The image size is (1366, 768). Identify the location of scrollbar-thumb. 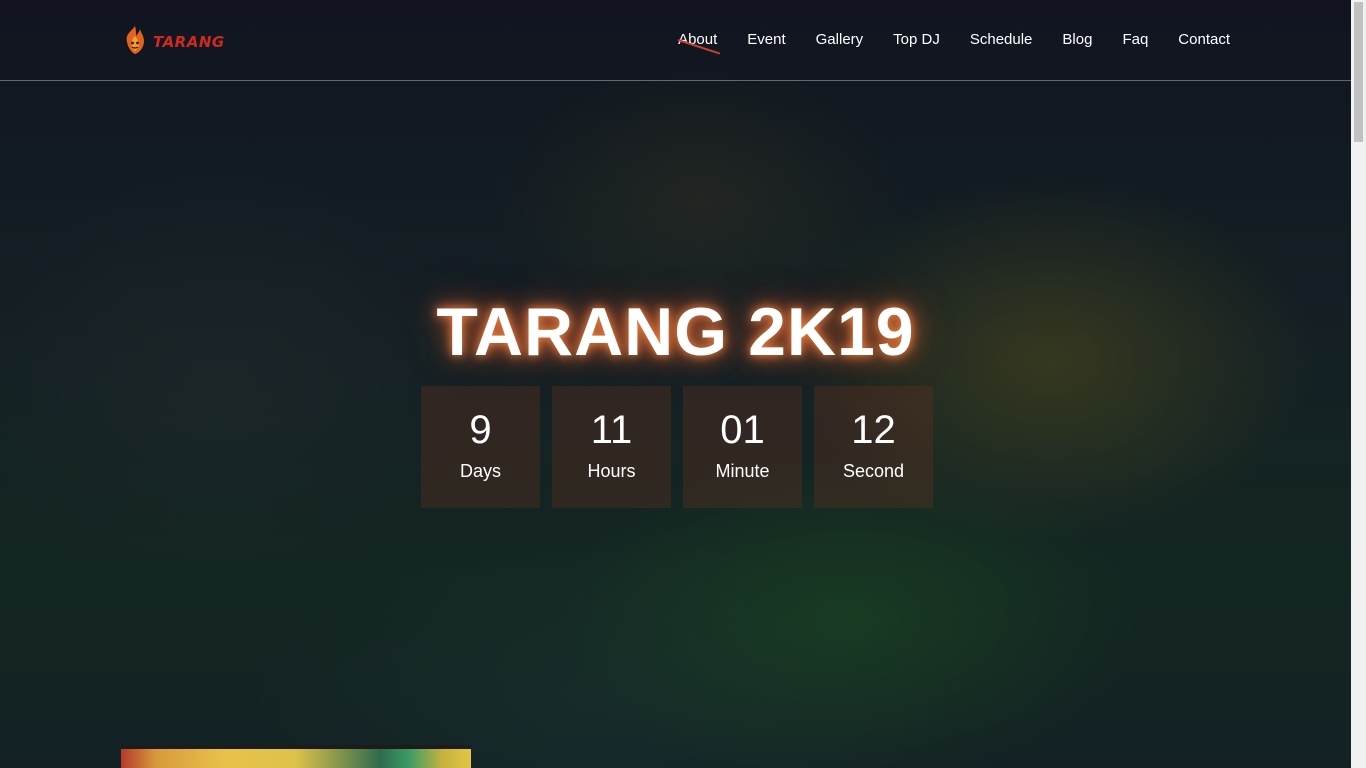
(1358, 72).